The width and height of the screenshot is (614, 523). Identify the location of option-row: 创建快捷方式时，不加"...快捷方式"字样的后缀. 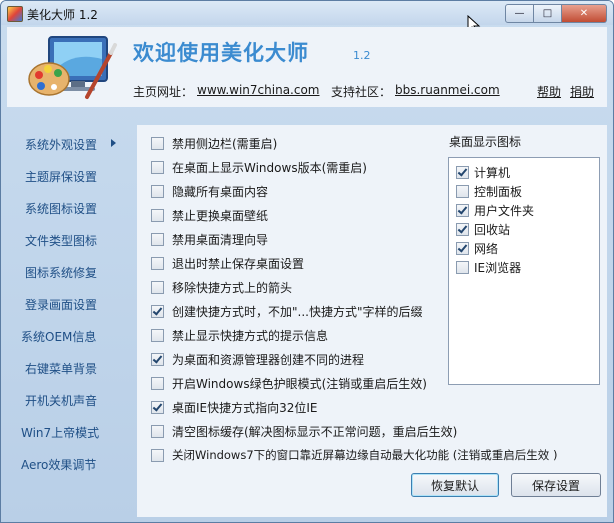
(286, 311).